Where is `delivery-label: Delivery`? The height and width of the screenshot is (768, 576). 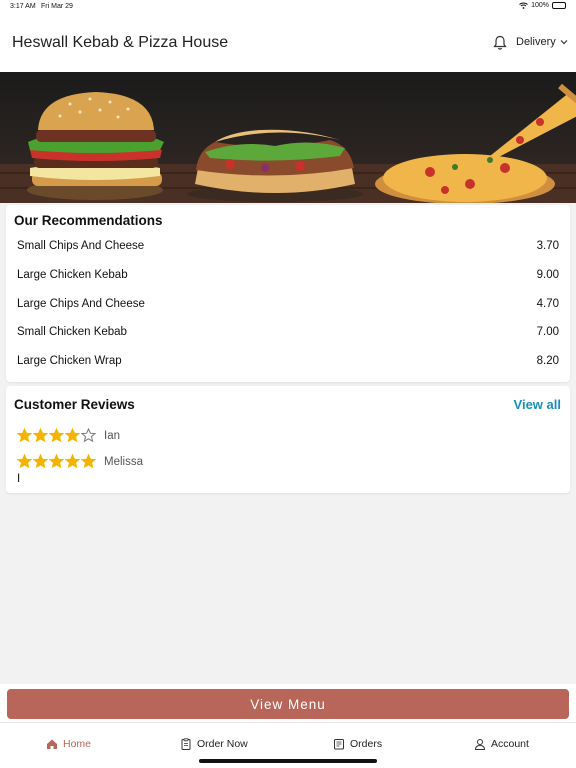 delivery-label: Delivery is located at coordinates (536, 42).